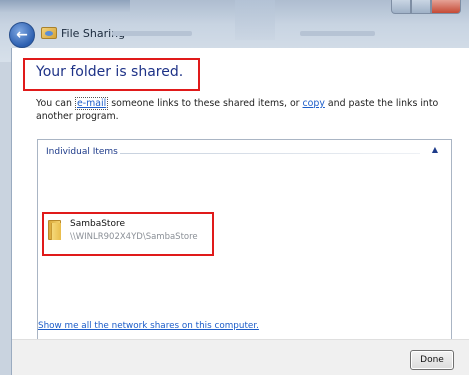 This screenshot has height=375, width=469. Describe the element at coordinates (97, 224) in the screenshot. I see `shared-item-name: SambaStore` at that location.